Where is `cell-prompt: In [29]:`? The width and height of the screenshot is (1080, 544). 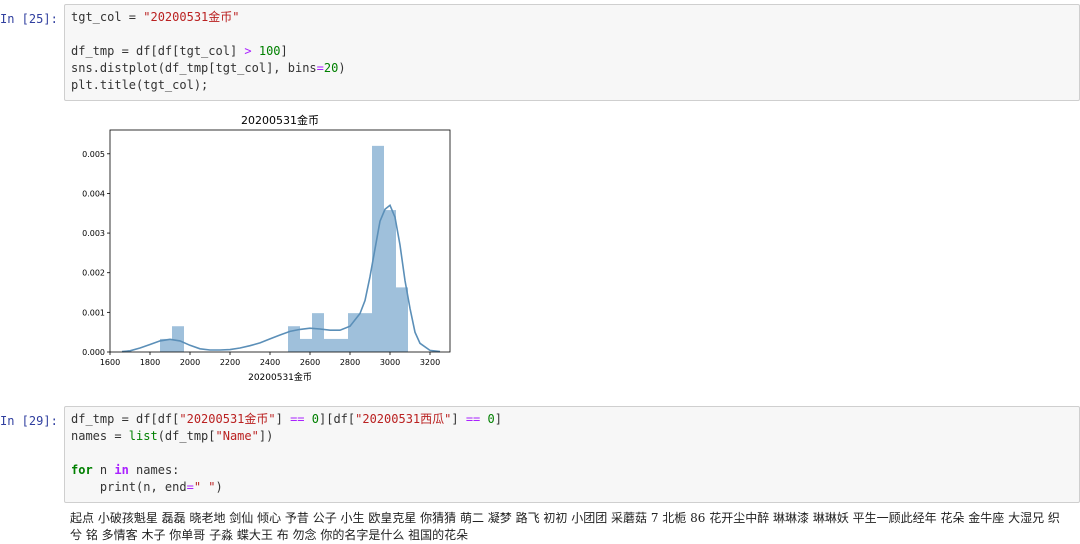 cell-prompt: In [29]: is located at coordinates (29, 421).